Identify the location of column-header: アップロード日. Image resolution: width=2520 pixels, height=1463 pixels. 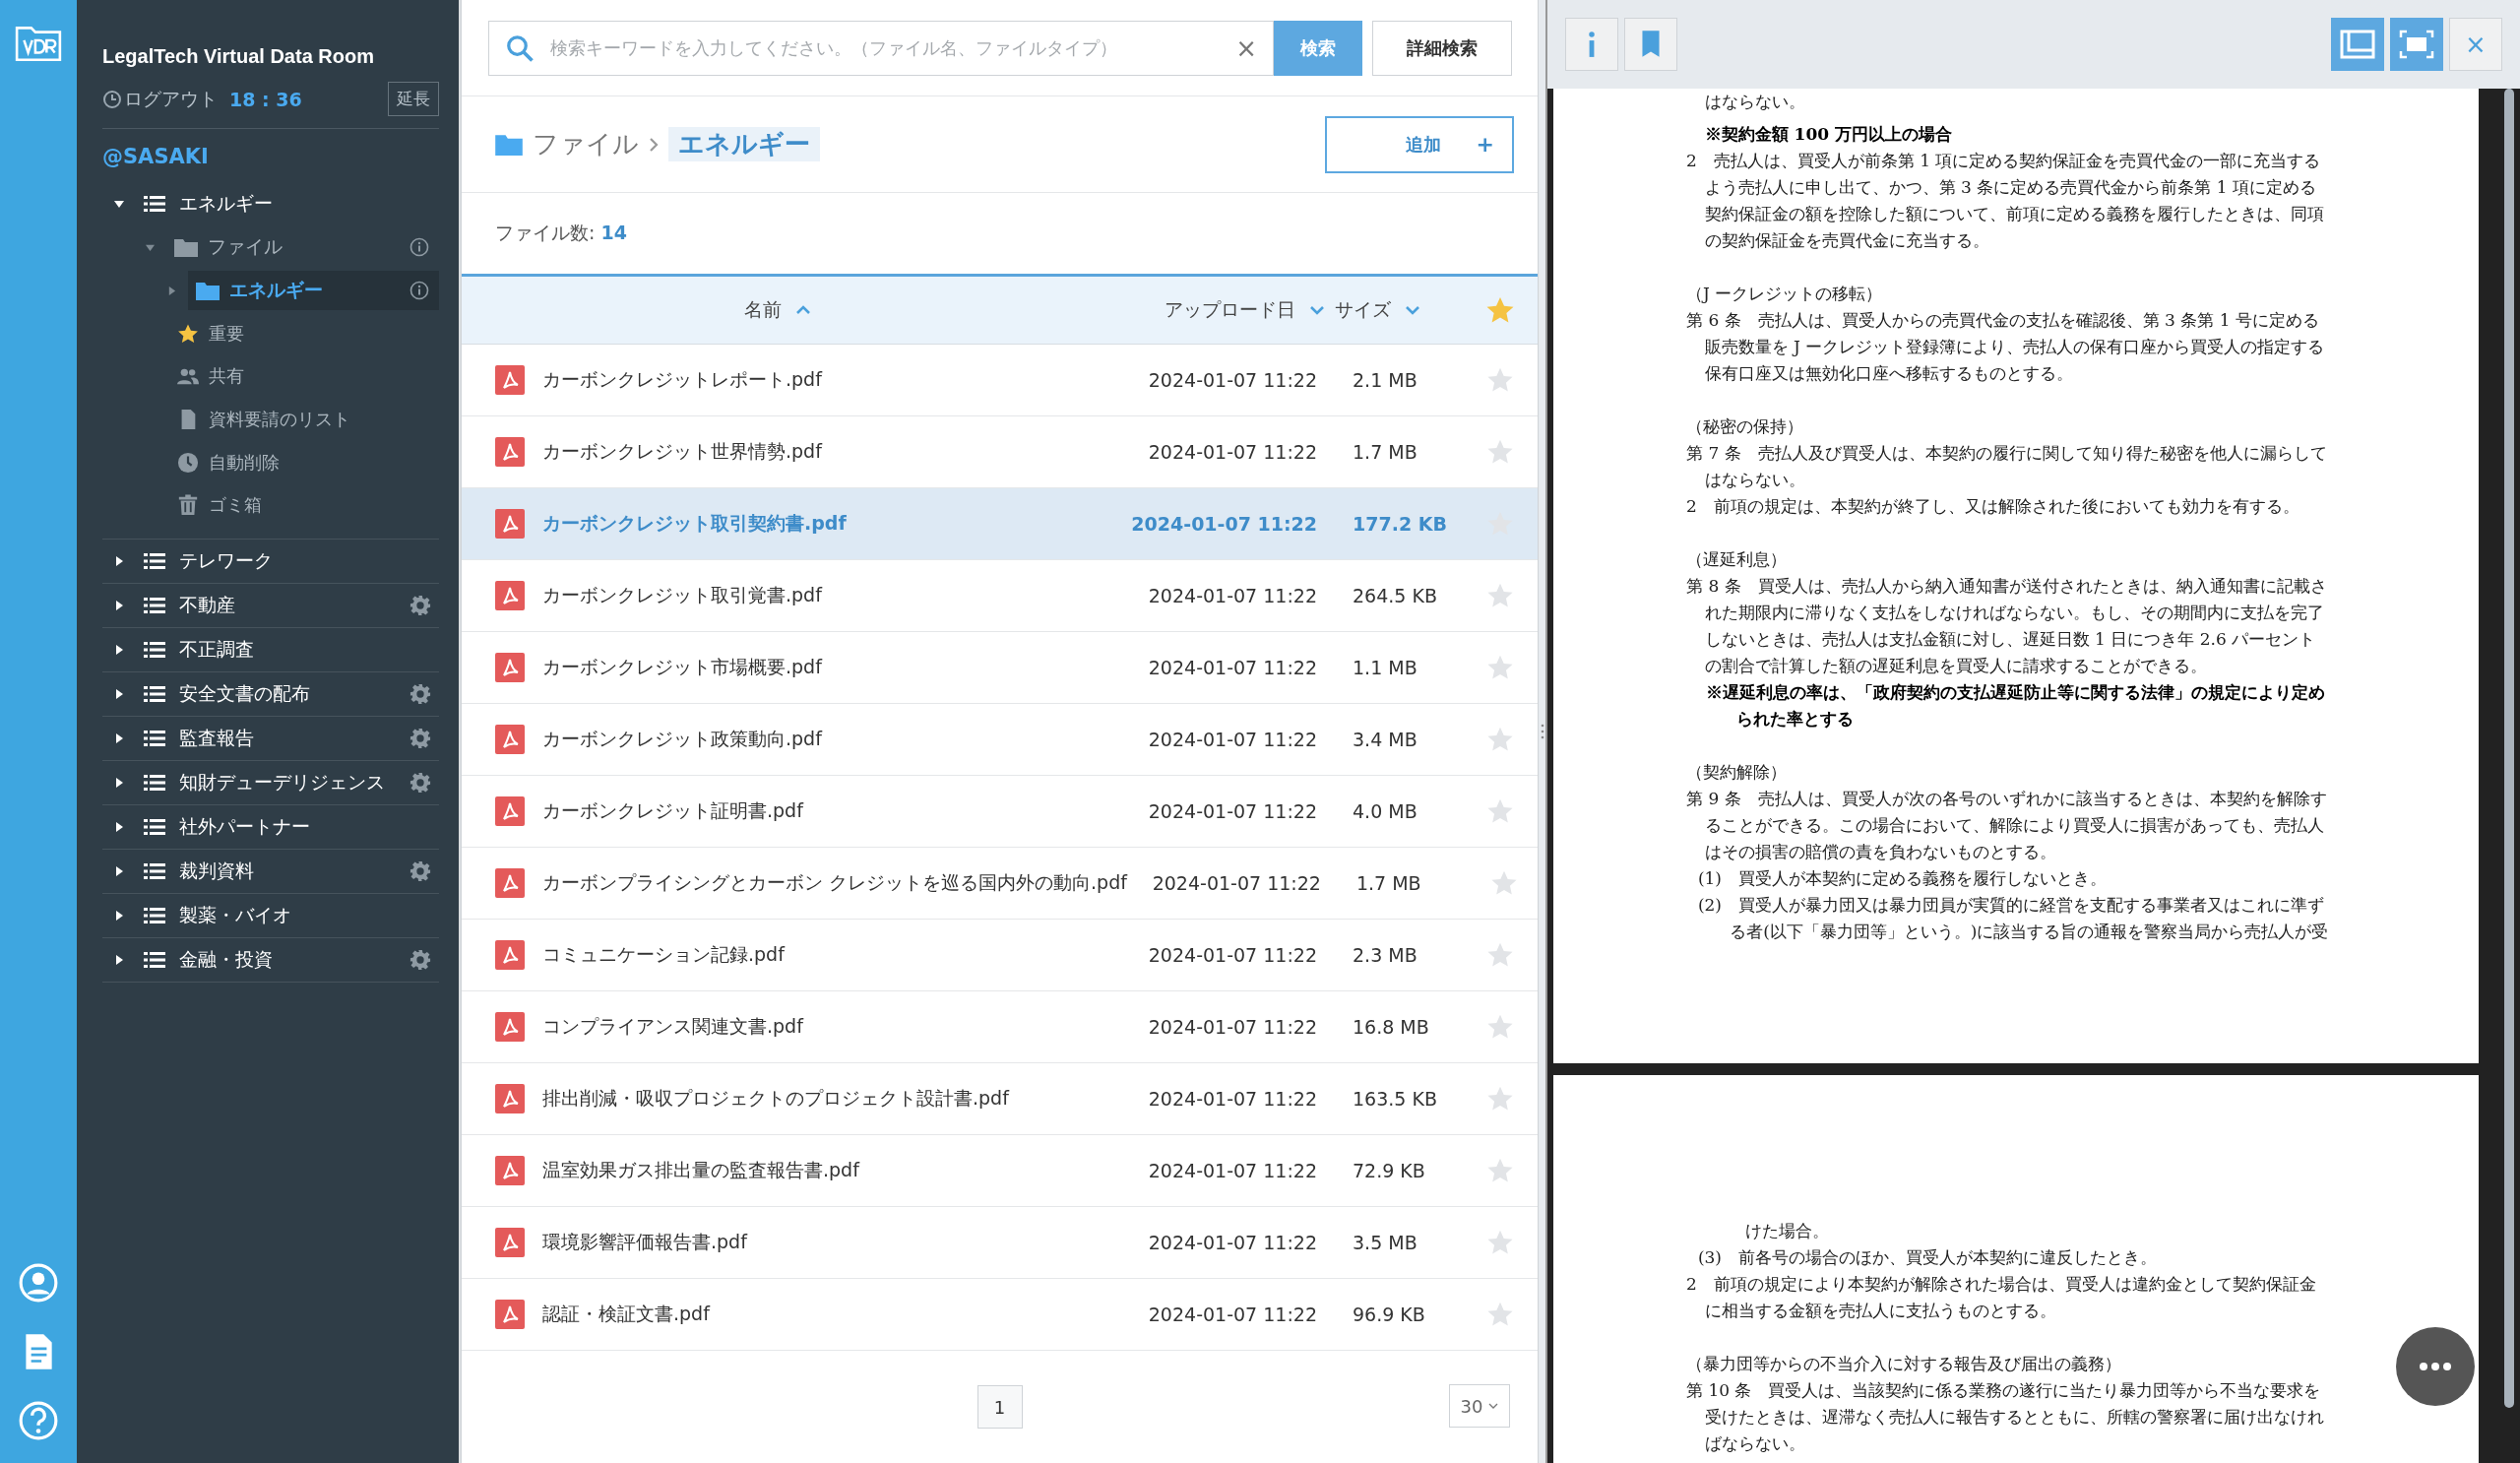
(1230, 310).